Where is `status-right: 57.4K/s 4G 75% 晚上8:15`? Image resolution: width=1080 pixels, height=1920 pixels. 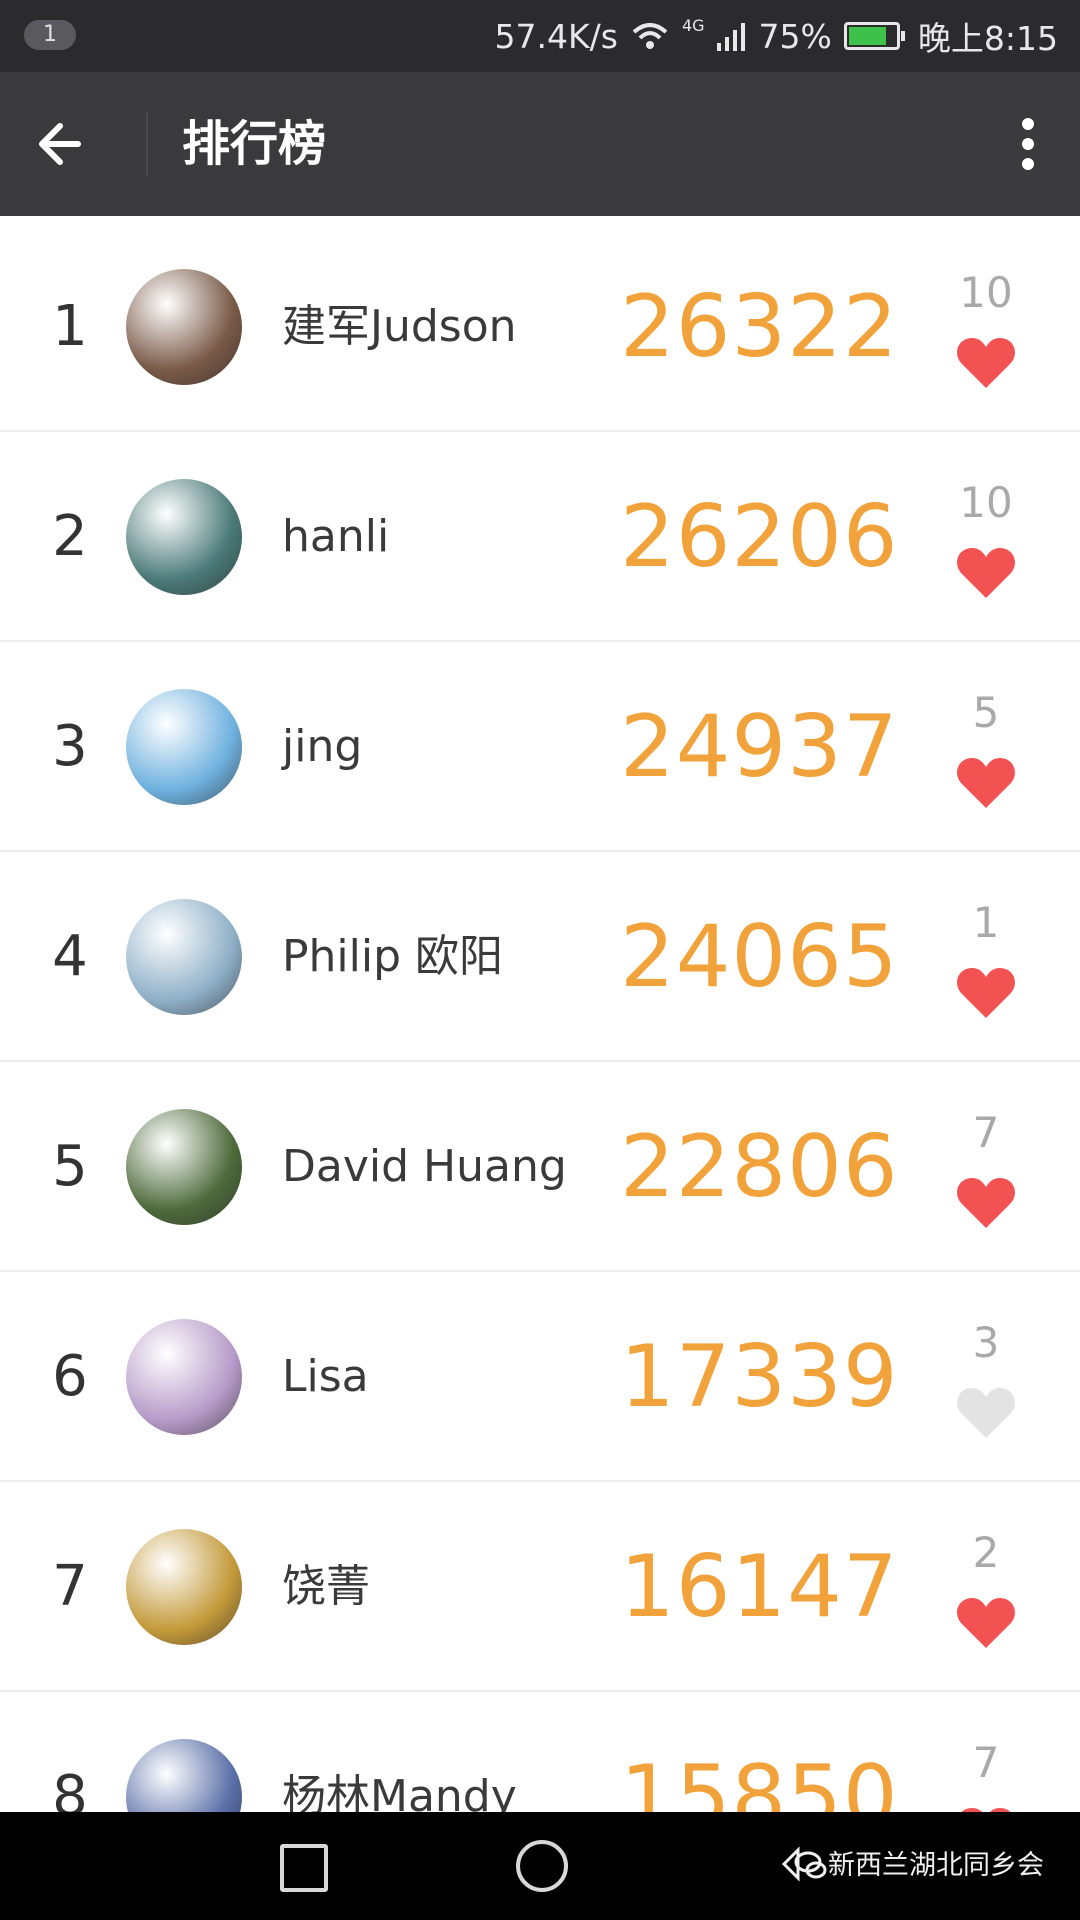 status-right: 57.4K/s 4G 75% 晚上8:15 is located at coordinates (776, 36).